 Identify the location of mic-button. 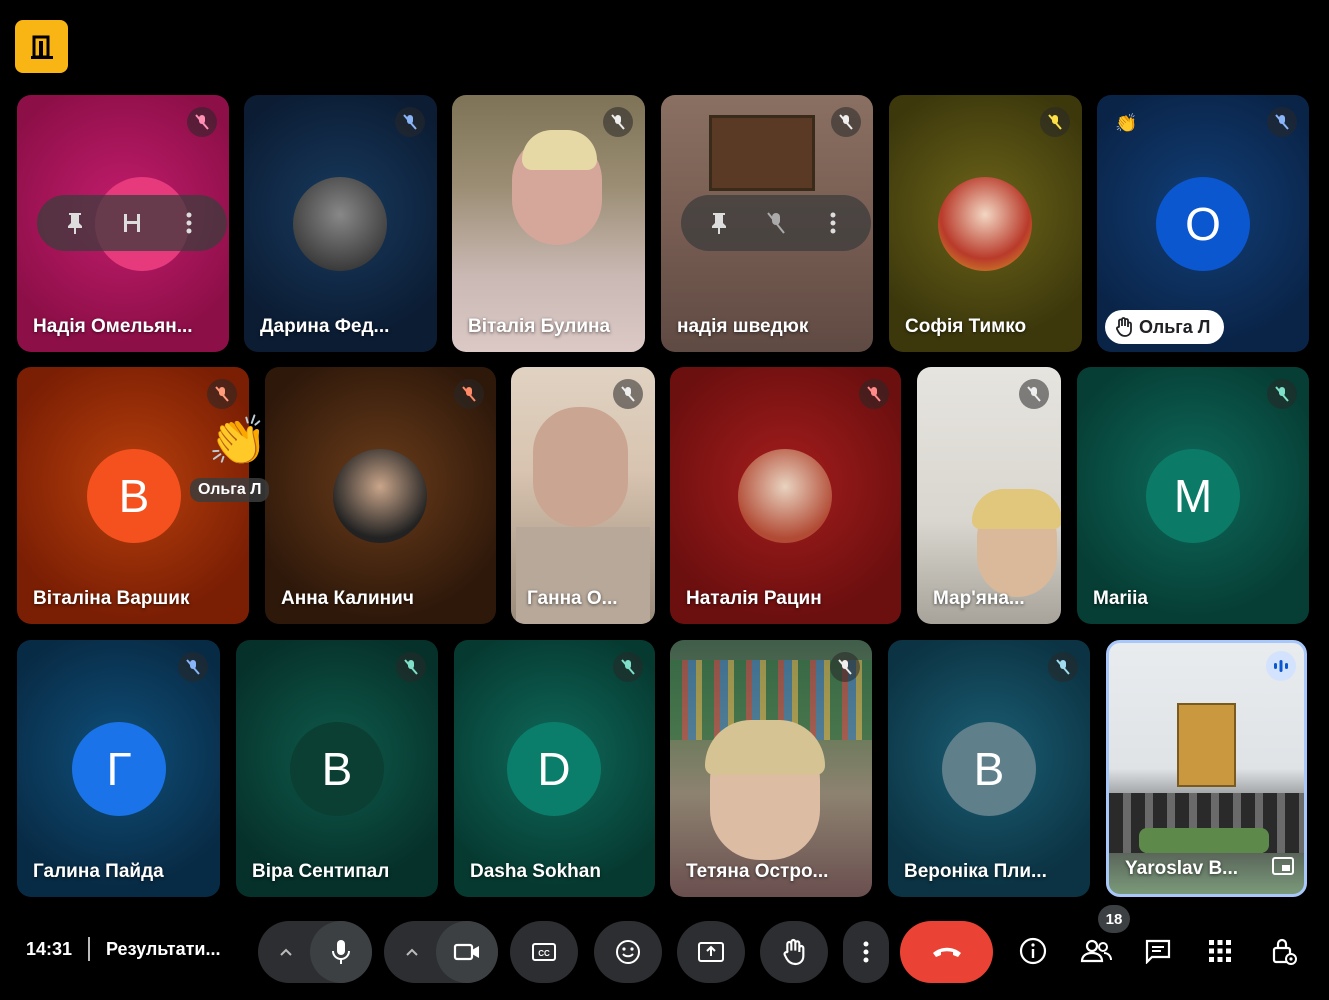
(341, 952).